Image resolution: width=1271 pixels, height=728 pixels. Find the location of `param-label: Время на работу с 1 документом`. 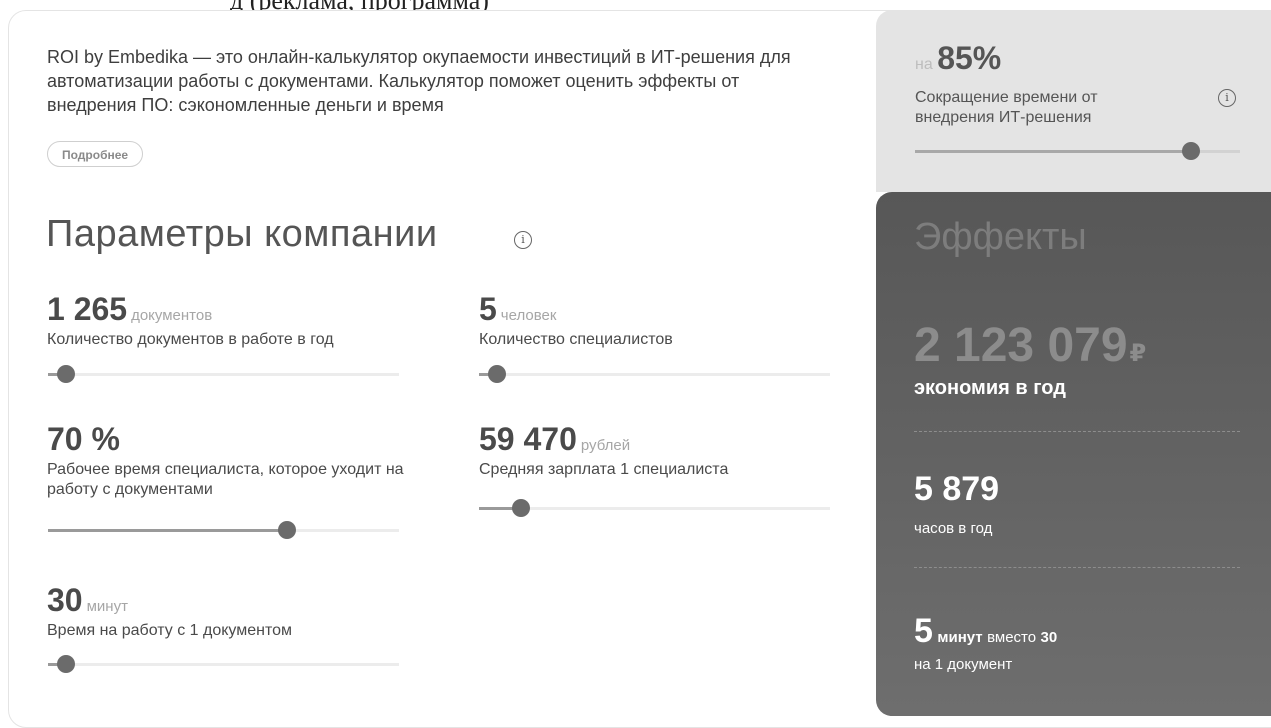

param-label: Время на работу с 1 документом is located at coordinates (170, 630).